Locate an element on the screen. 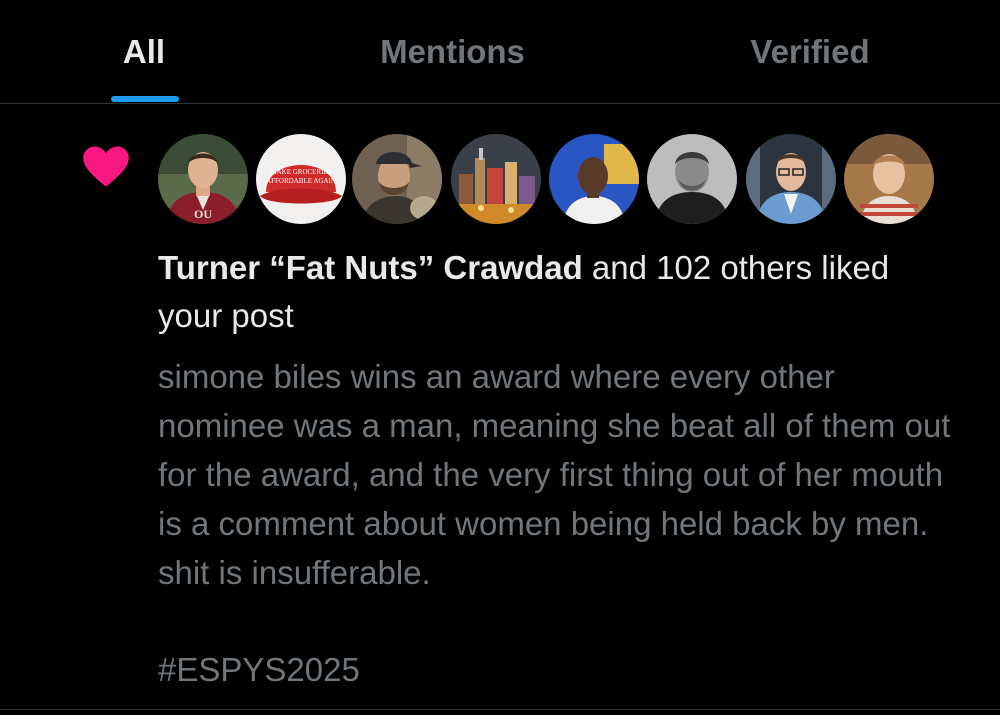 The image size is (1000, 715). svg-text: OU is located at coordinates (203, 214).